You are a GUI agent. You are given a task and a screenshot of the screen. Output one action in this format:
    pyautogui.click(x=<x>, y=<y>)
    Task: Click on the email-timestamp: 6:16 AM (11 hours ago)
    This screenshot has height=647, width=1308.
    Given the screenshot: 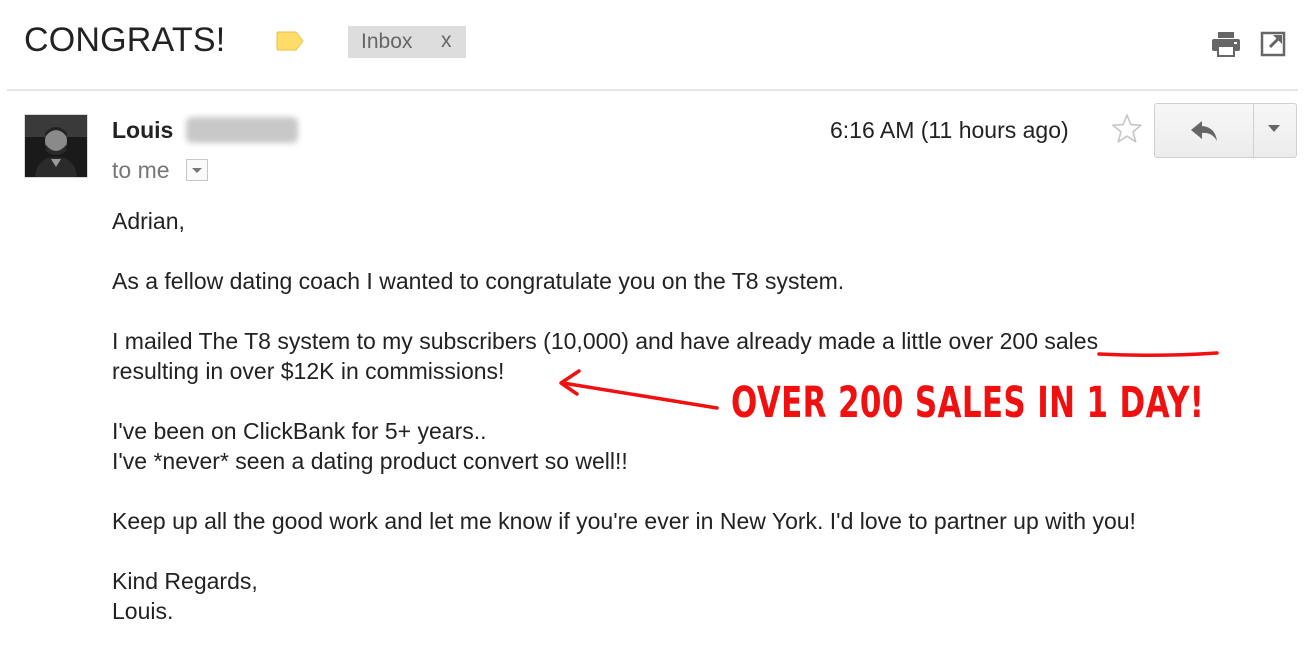 What is the action you would take?
    pyautogui.click(x=949, y=130)
    